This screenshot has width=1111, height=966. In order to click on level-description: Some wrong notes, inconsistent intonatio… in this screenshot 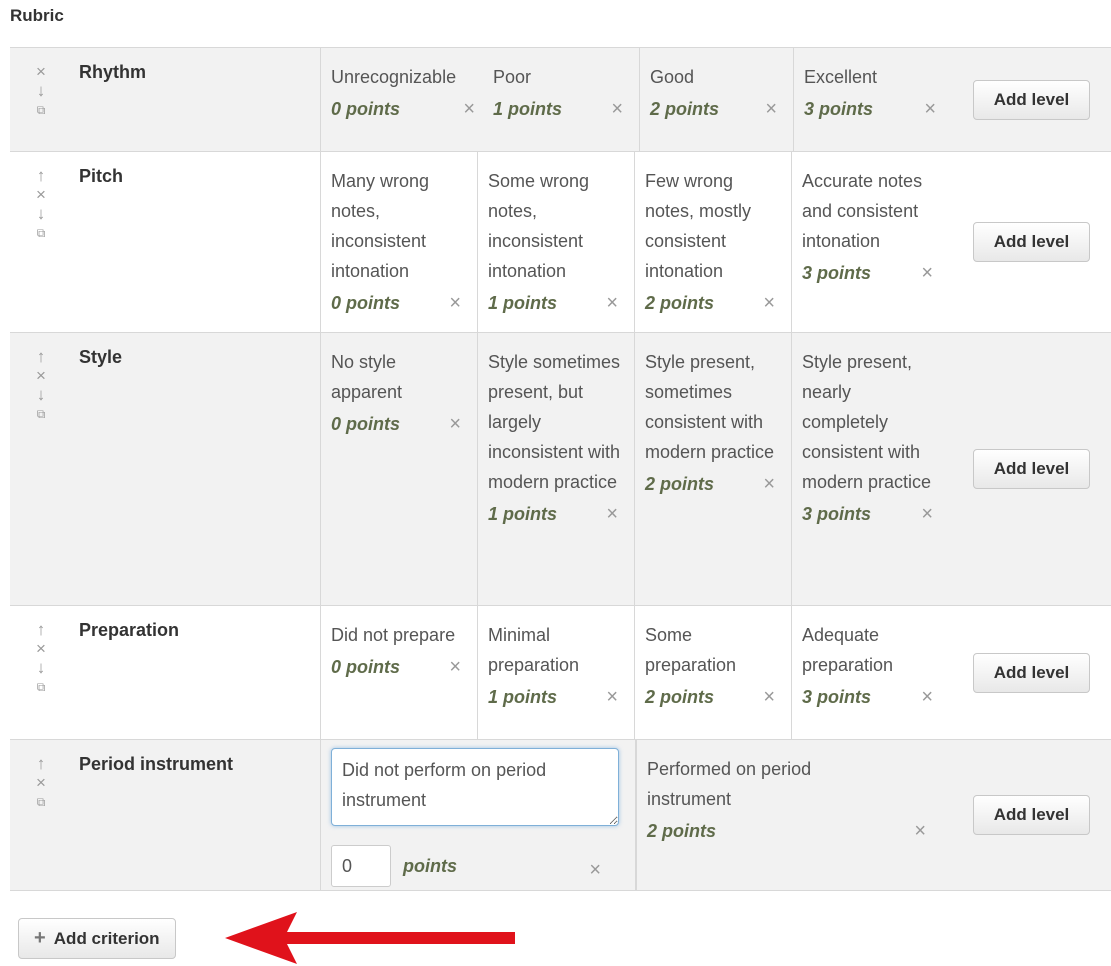, I will do `click(556, 226)`.